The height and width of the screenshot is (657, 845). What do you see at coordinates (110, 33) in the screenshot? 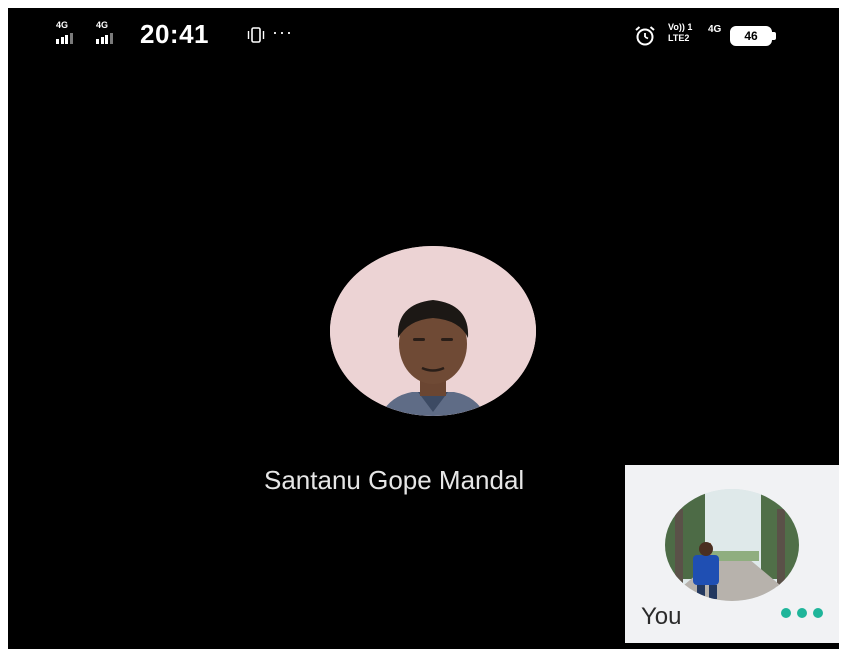
I see `sim2-signal-icon: 4G` at bounding box center [110, 33].